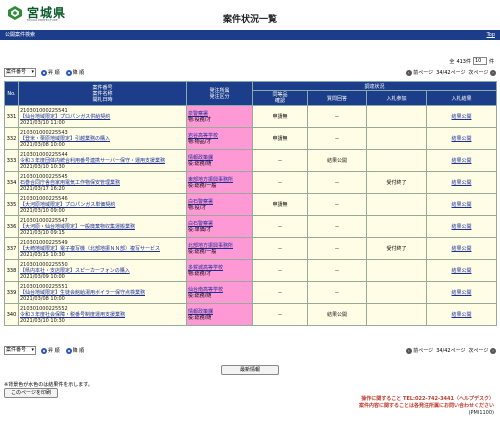 This screenshot has width=500, height=422. I want to click on print-button: このページを印刷, so click(31, 393).